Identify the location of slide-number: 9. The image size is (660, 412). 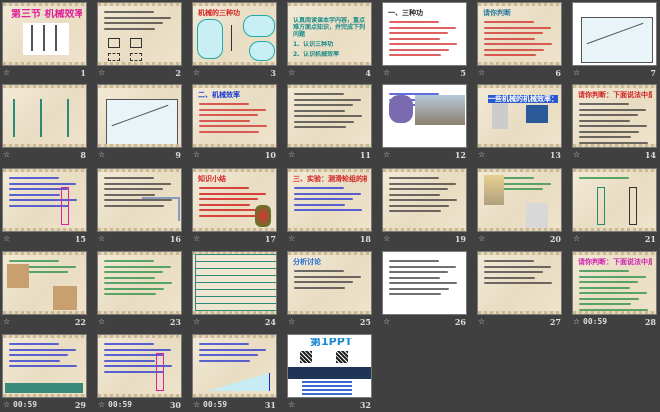
(178, 155).